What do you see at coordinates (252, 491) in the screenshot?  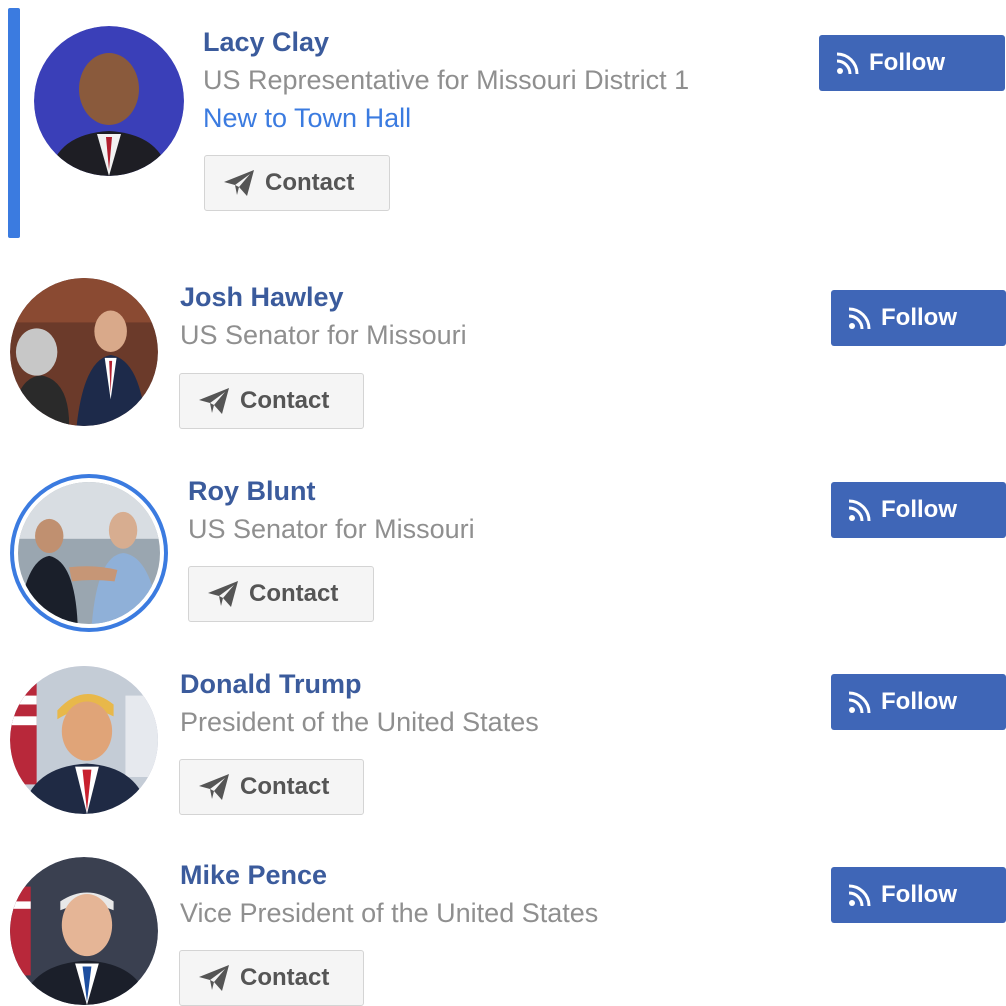 I see `rep-name: Roy Blunt` at bounding box center [252, 491].